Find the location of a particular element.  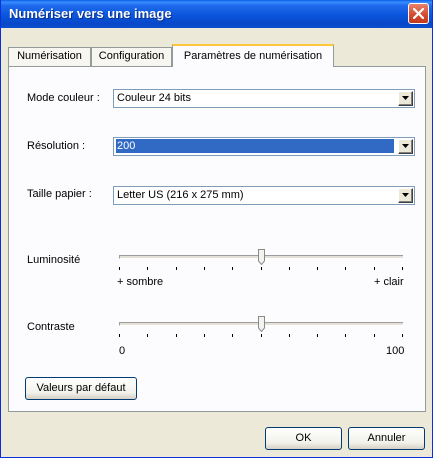

ok-button: OK is located at coordinates (303, 438).